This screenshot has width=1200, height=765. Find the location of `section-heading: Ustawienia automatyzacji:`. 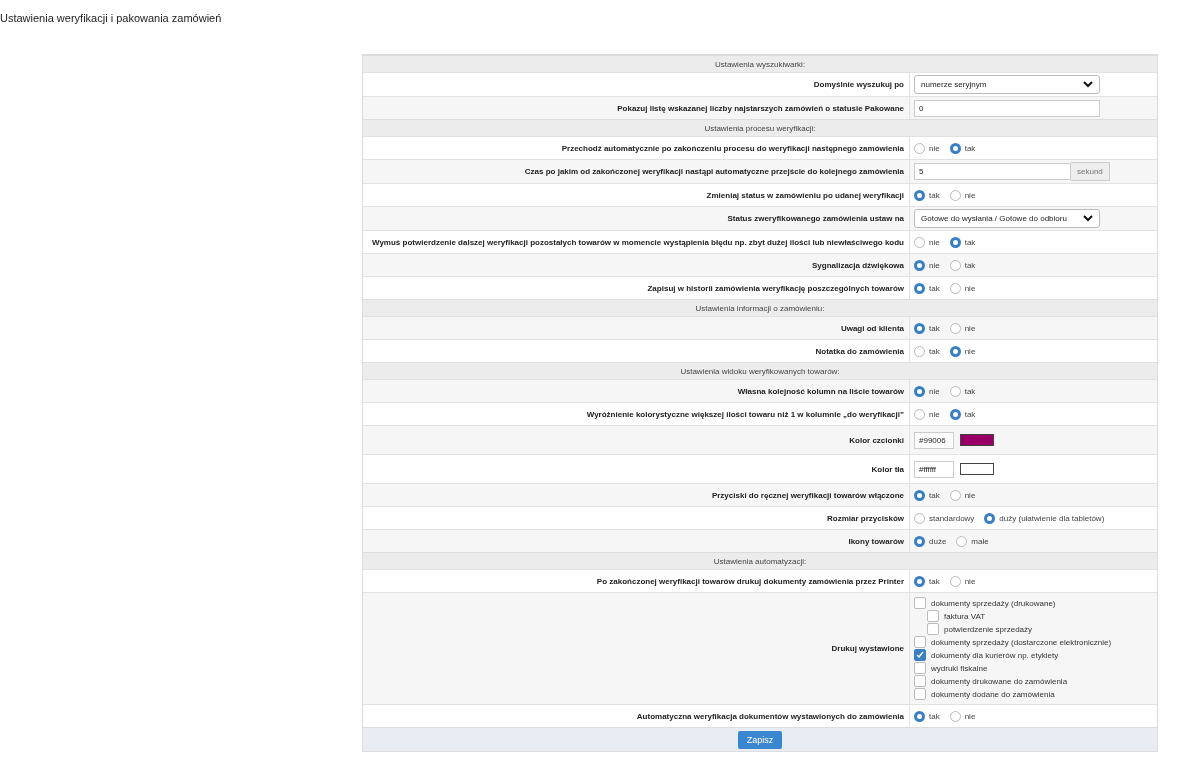

section-heading: Ustawienia automatyzacji: is located at coordinates (760, 560).